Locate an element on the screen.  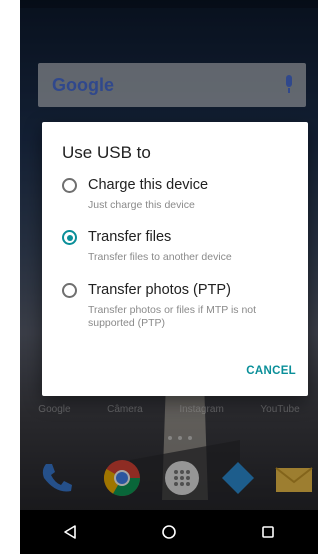
back-icon is located at coordinates (69, 532).